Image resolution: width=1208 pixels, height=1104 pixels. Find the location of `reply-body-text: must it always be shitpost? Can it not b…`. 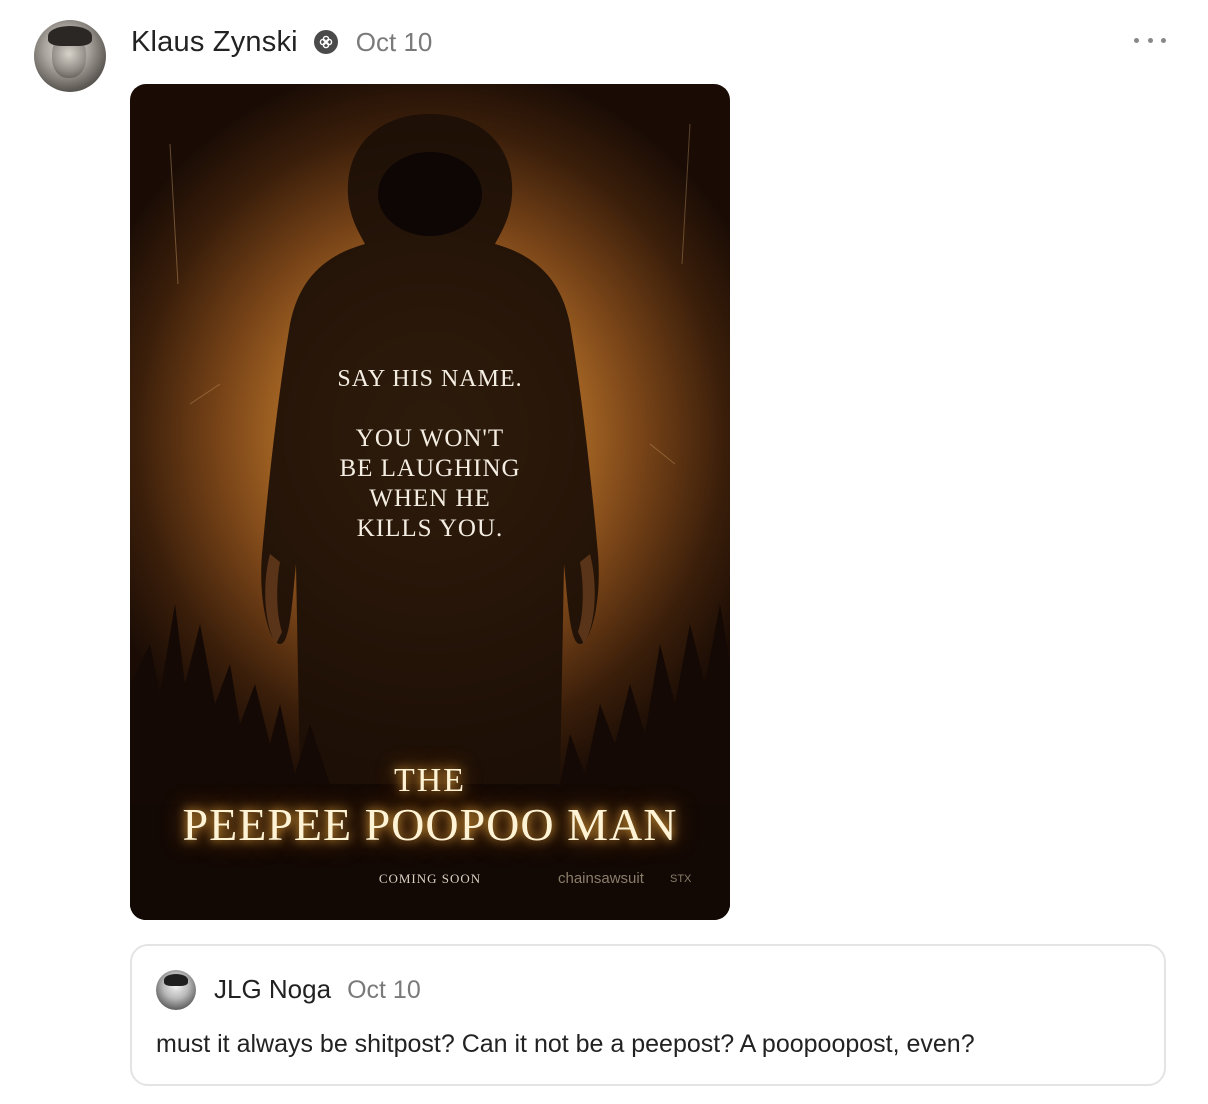

reply-body-text: must it always be shitpost? Can it not b… is located at coordinates (565, 1044).